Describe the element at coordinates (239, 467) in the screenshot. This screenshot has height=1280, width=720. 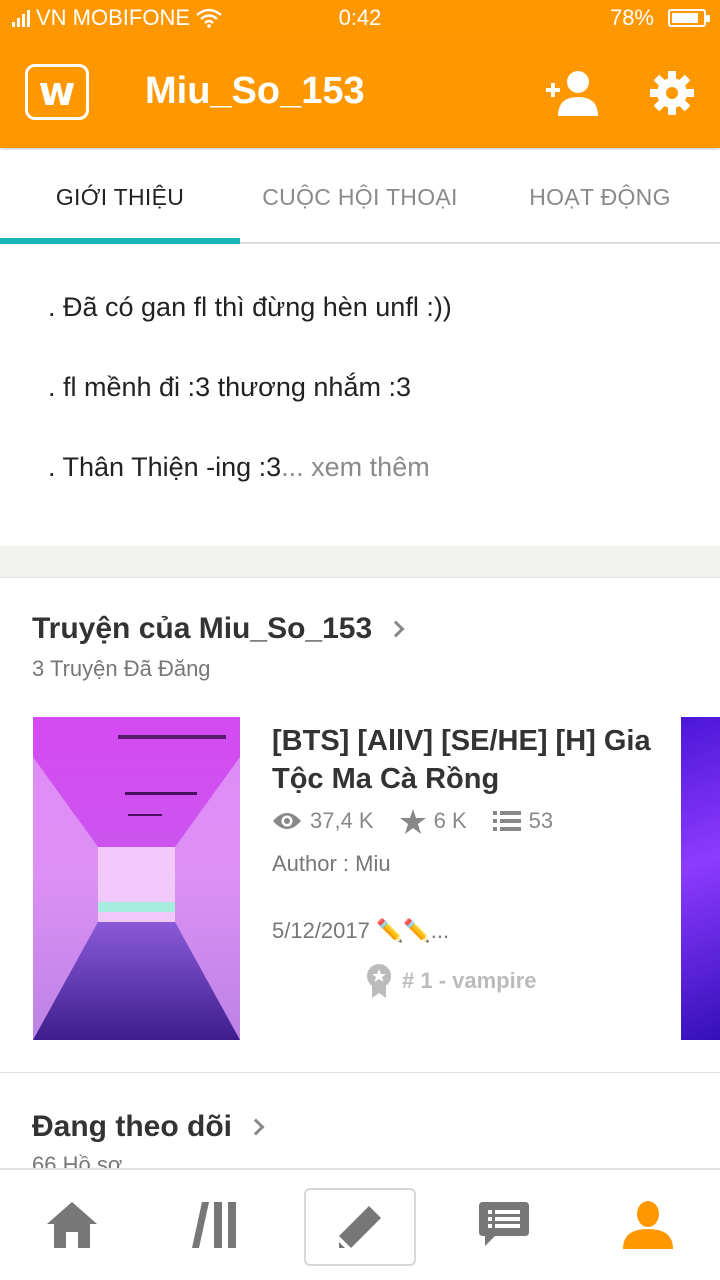
I see `about-line: . Thân Thiện -ing :3... xem thêm` at that location.